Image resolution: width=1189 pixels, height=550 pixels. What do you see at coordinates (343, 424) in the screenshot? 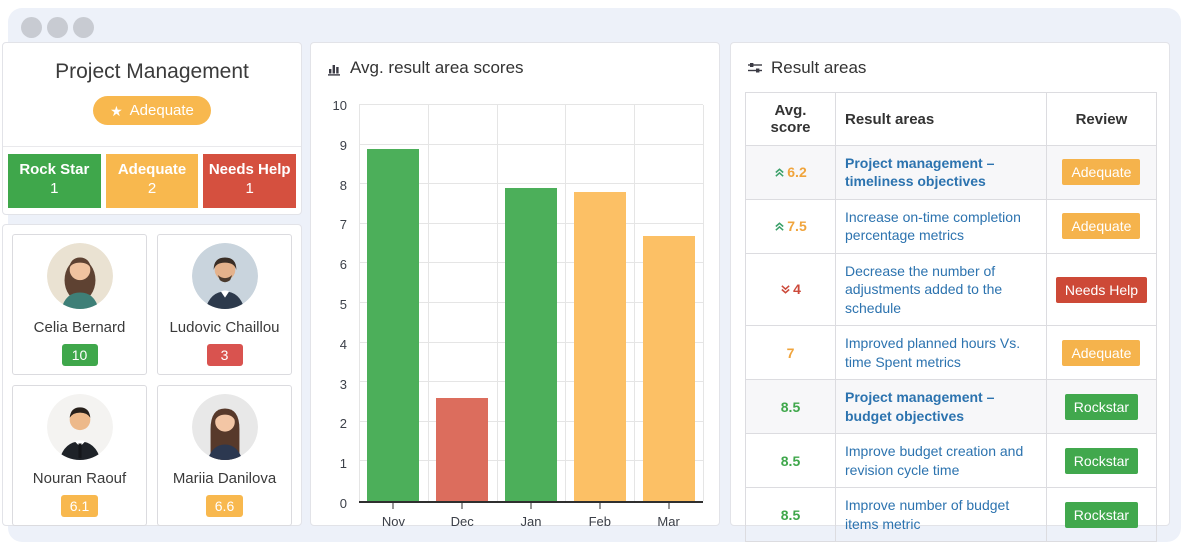
I see `y-axis-label: 2` at bounding box center [343, 424].